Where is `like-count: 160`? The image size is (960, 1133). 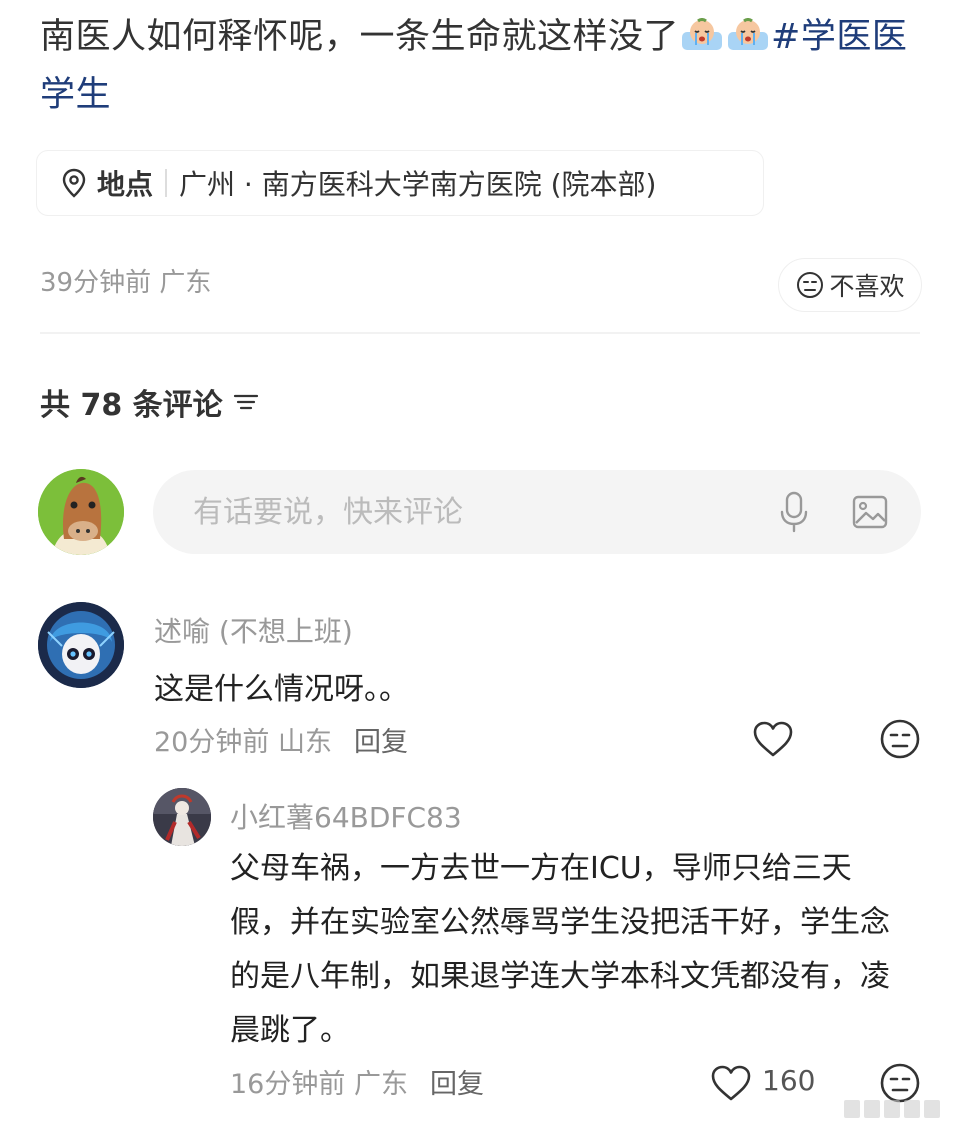
like-count: 160 is located at coordinates (789, 1080).